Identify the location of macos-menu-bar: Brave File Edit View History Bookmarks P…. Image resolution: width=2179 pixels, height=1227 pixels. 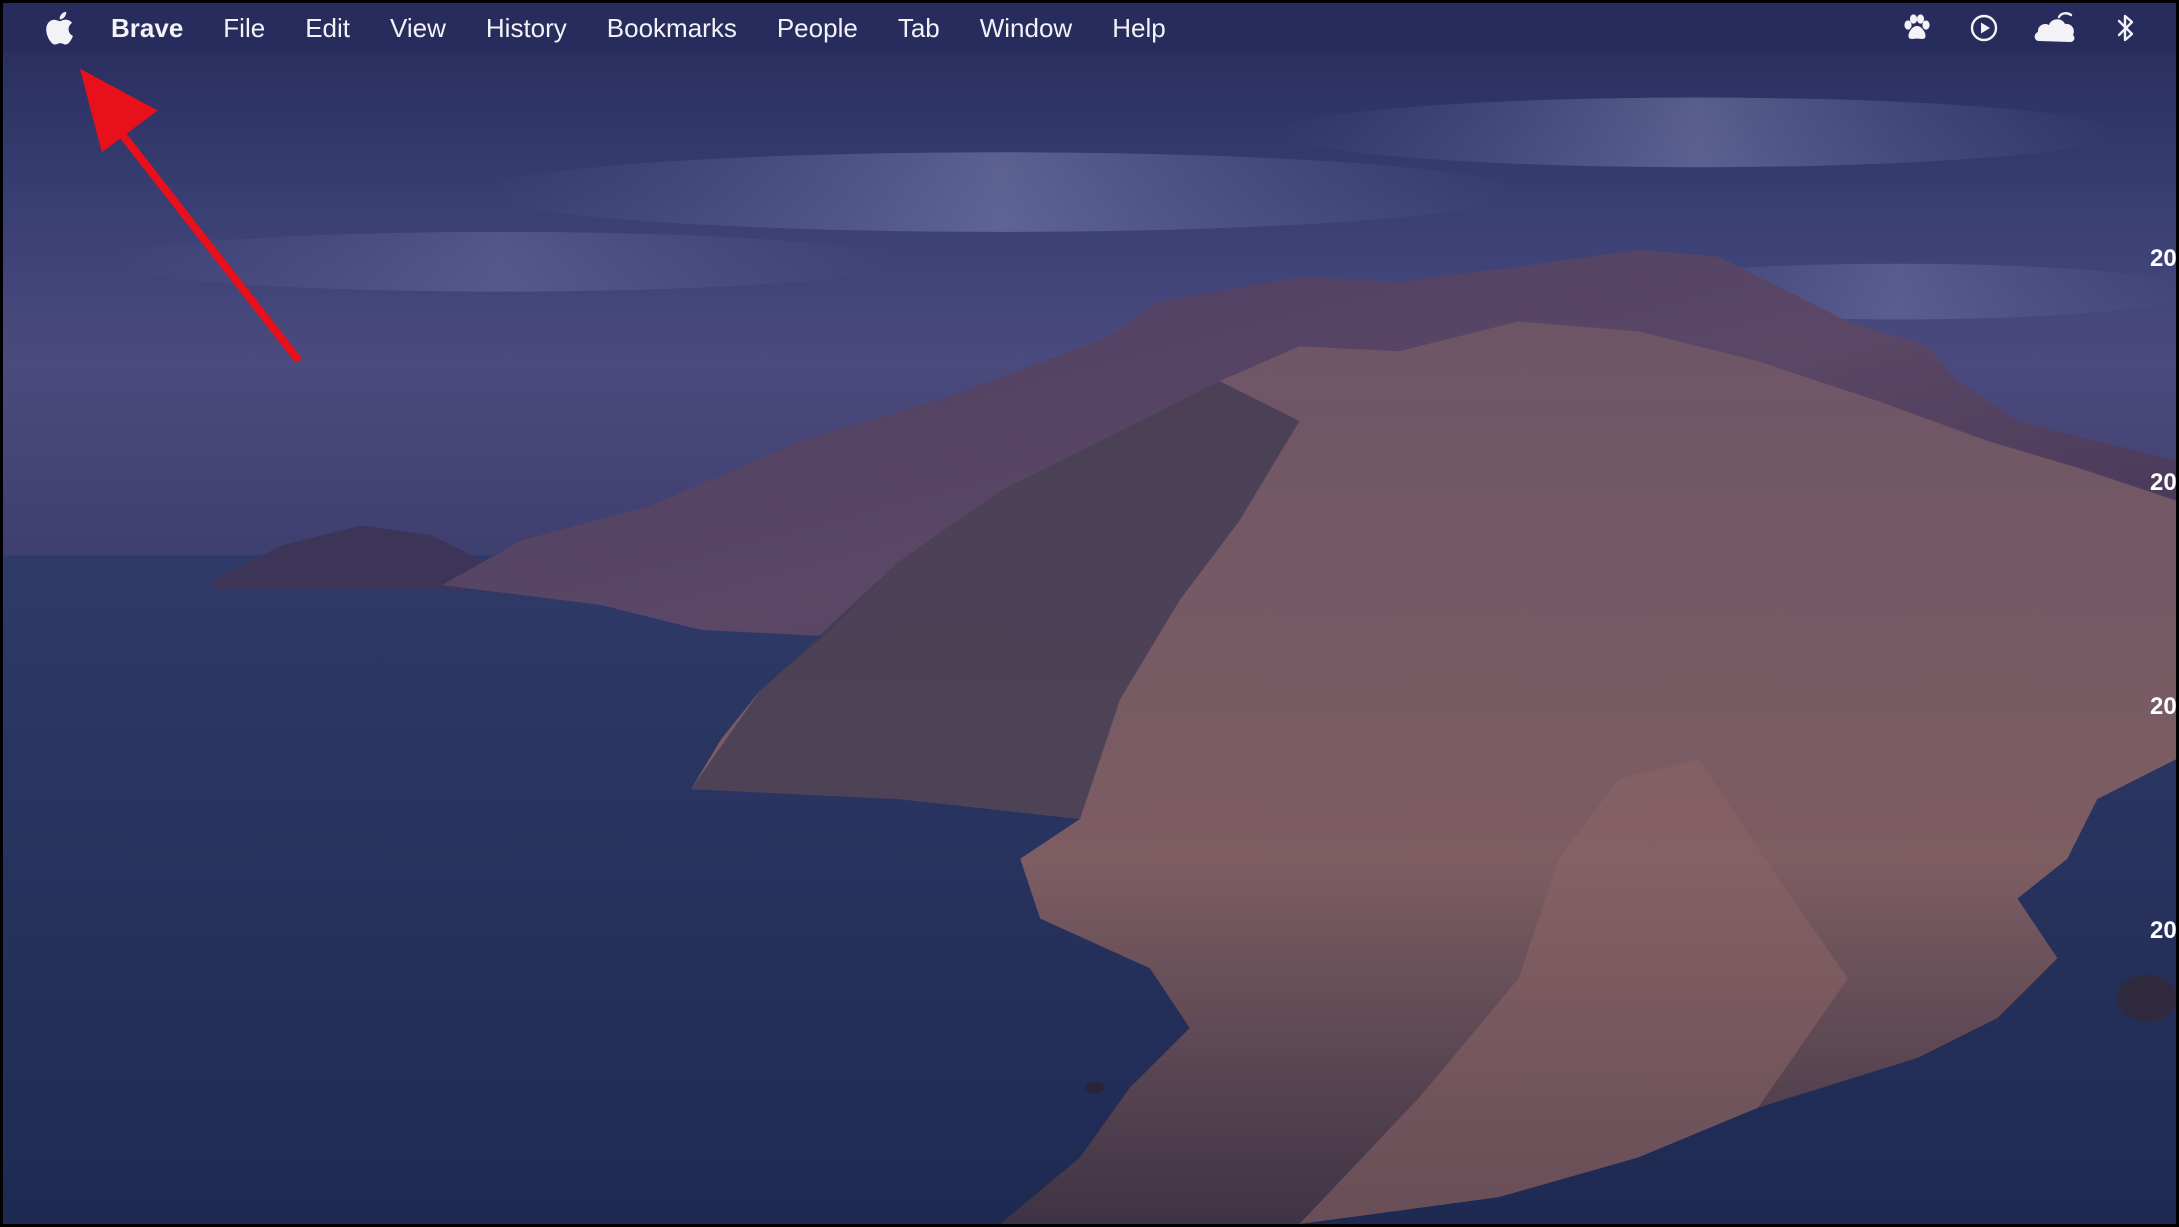
(1089, 28).